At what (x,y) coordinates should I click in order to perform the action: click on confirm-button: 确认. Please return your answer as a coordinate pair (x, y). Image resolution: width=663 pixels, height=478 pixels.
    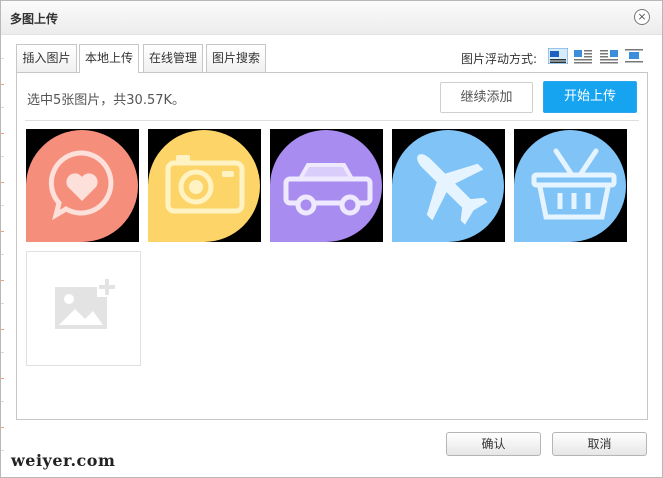
    Looking at the image, I should click on (493, 444).